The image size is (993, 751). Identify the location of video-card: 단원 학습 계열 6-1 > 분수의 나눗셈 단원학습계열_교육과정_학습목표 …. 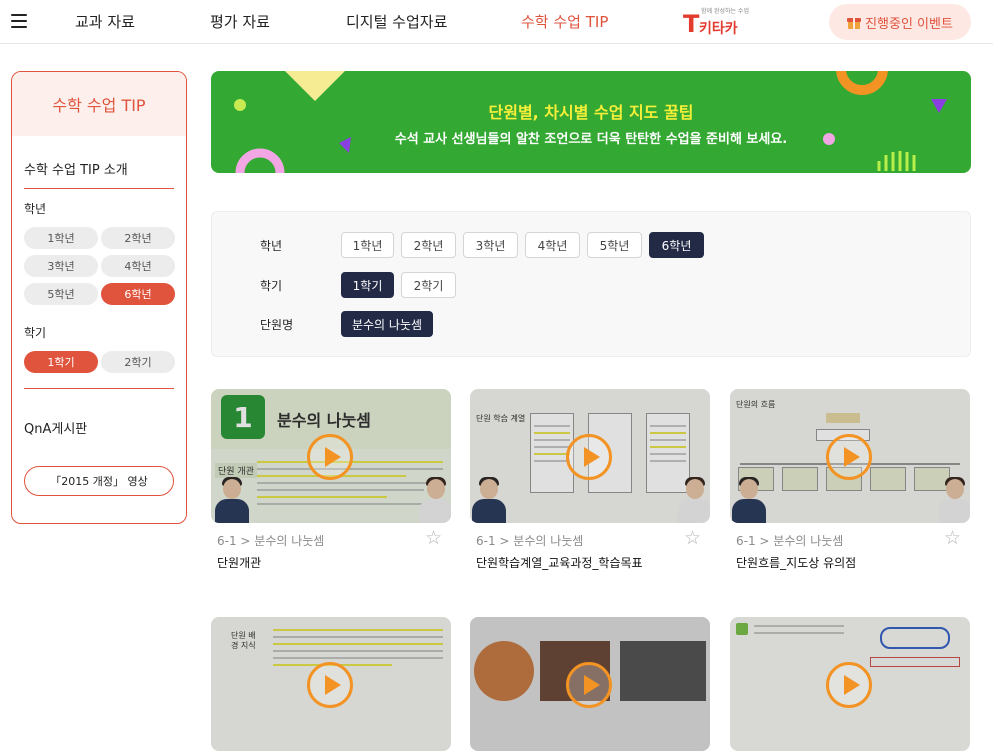
(590, 484).